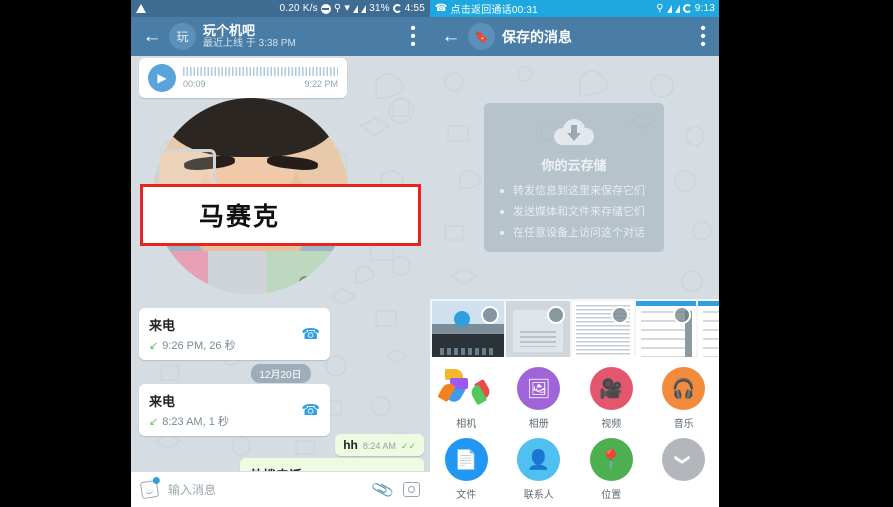  I want to click on signal-sim2-icon, so click(677, 8).